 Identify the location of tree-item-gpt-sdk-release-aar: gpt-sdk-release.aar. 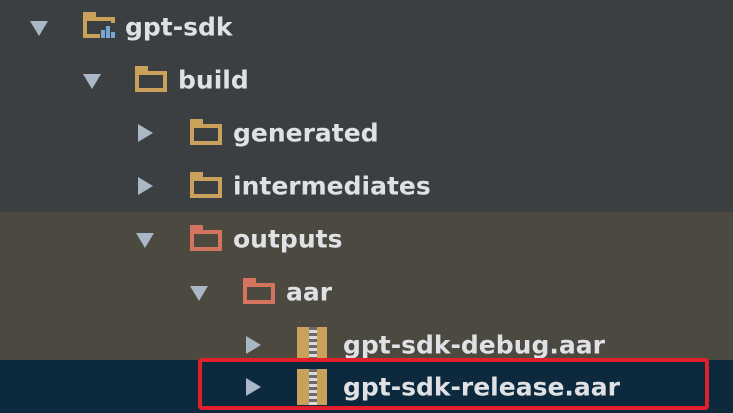
(366, 386).